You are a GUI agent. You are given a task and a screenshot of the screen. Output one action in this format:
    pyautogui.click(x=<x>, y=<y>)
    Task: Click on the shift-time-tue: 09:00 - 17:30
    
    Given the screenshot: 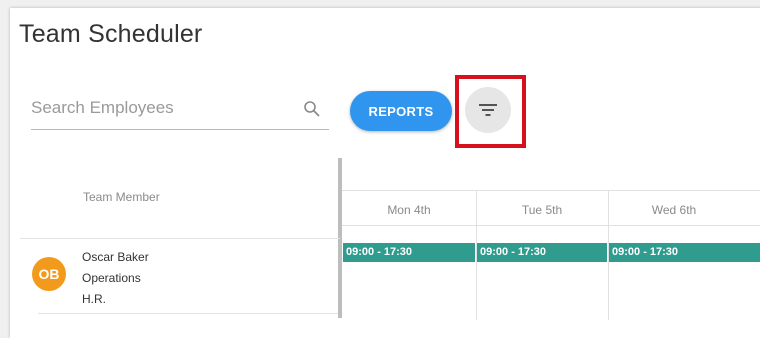 What is the action you would take?
    pyautogui.click(x=513, y=252)
    